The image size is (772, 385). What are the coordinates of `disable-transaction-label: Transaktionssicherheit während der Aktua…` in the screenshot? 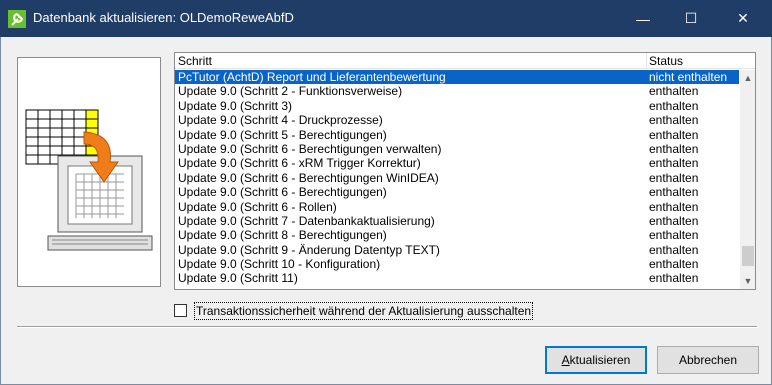 It's located at (364, 311).